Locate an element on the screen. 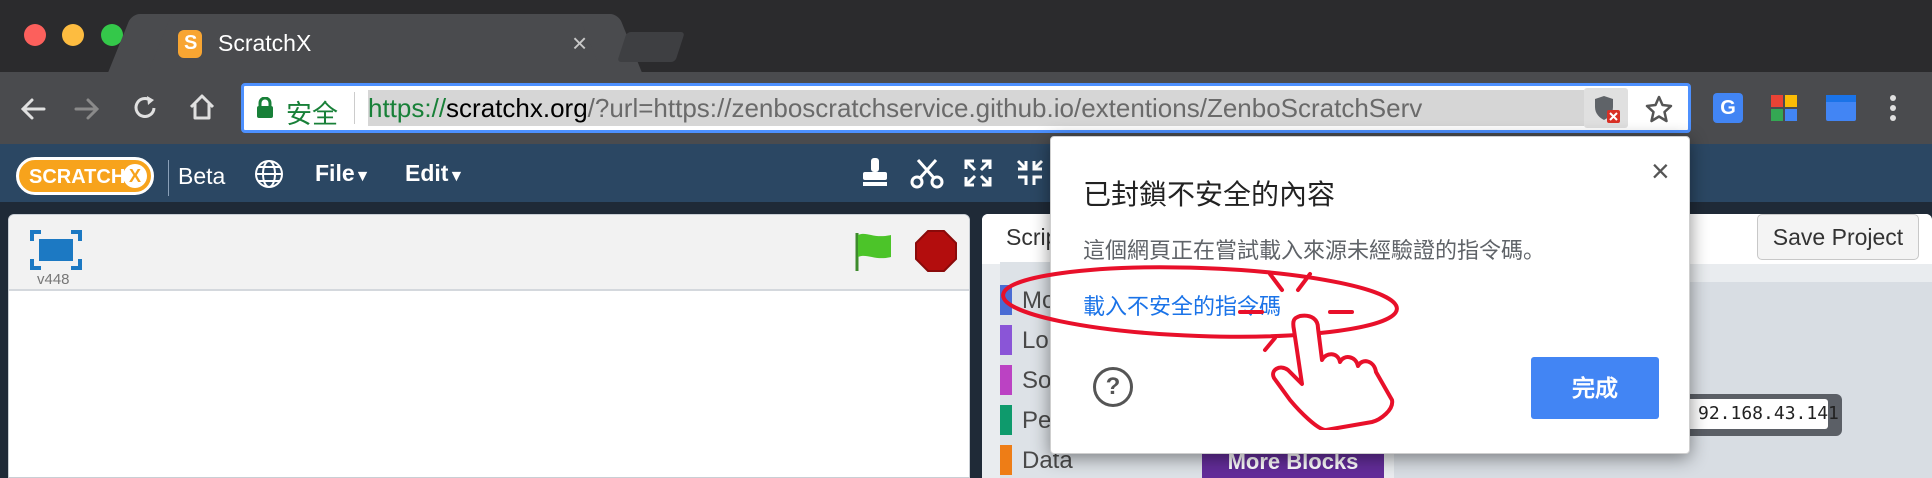 The height and width of the screenshot is (478, 1932). tab-title: ScratchX is located at coordinates (265, 43).